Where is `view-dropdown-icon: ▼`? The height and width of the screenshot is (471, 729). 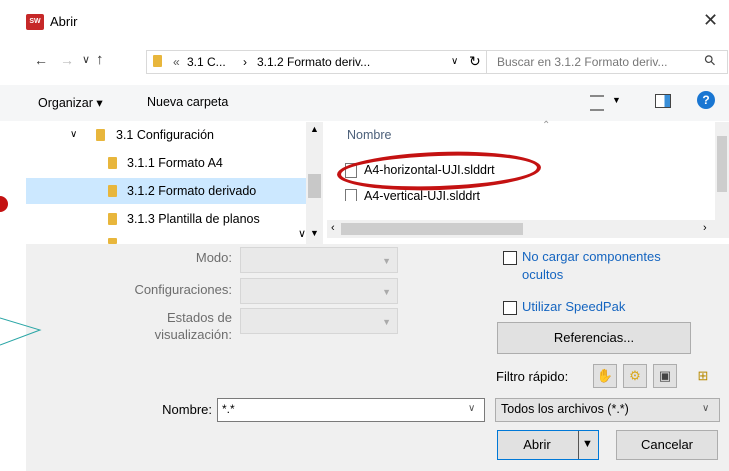 view-dropdown-icon: ▼ is located at coordinates (616, 100).